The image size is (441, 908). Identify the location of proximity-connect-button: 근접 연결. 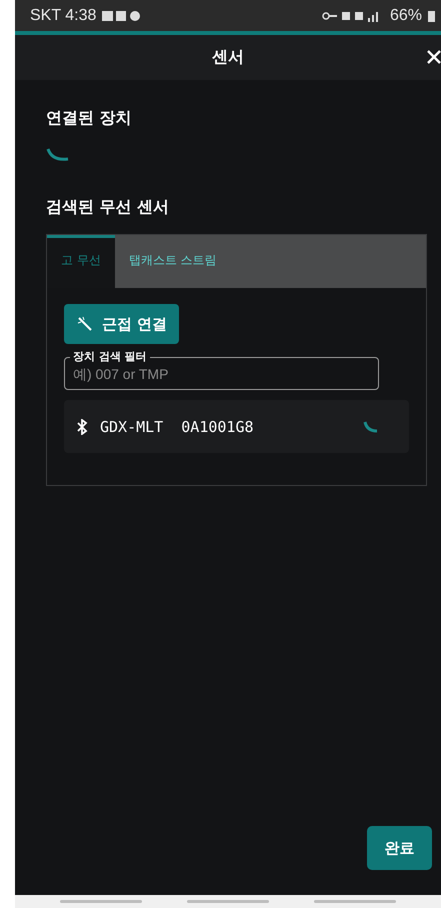
(122, 324).